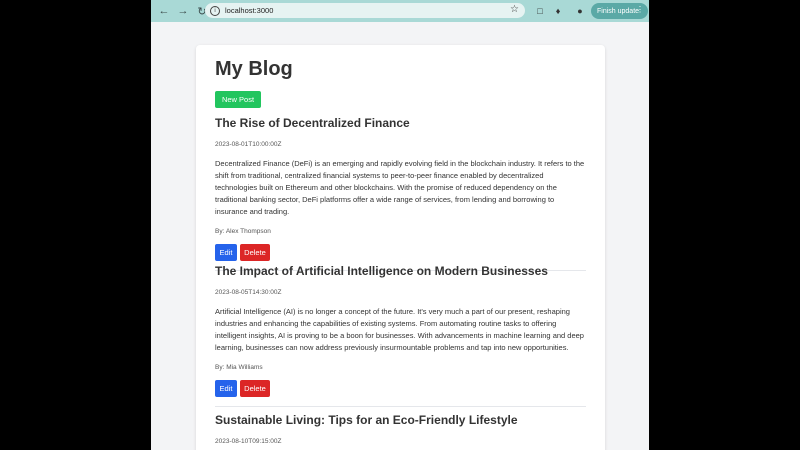 Image resolution: width=800 pixels, height=450 pixels. What do you see at coordinates (215, 10) in the screenshot?
I see `site-info-icon: i` at bounding box center [215, 10].